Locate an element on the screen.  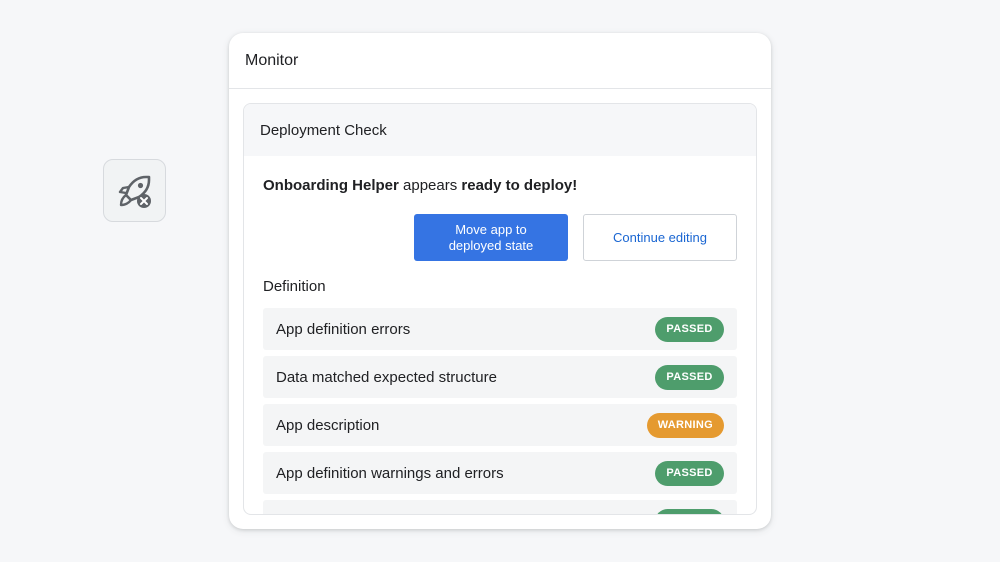
app-name: Onboarding Helper is located at coordinates (331, 185).